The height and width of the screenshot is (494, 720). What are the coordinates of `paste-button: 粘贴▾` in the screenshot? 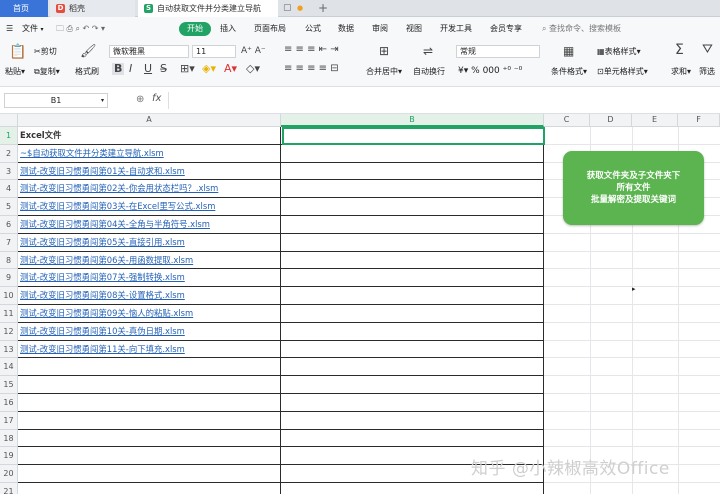 It's located at (15, 72).